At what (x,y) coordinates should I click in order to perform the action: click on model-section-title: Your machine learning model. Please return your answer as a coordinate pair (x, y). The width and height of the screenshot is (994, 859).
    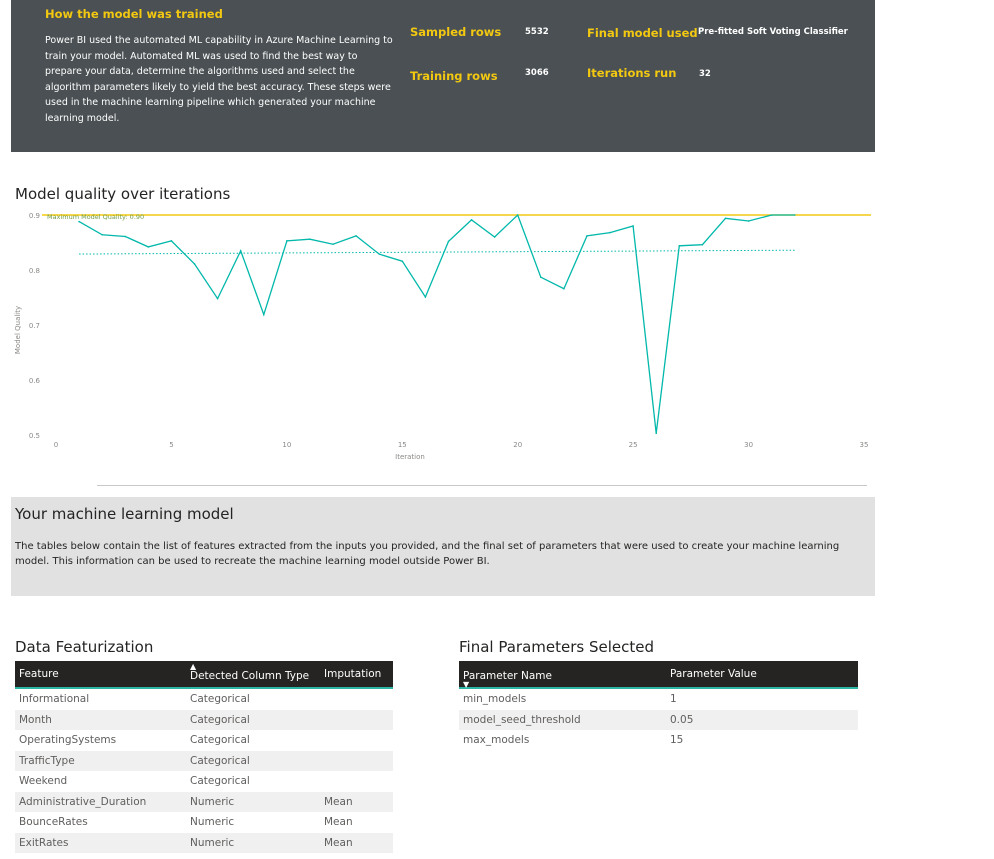
    Looking at the image, I should click on (124, 514).